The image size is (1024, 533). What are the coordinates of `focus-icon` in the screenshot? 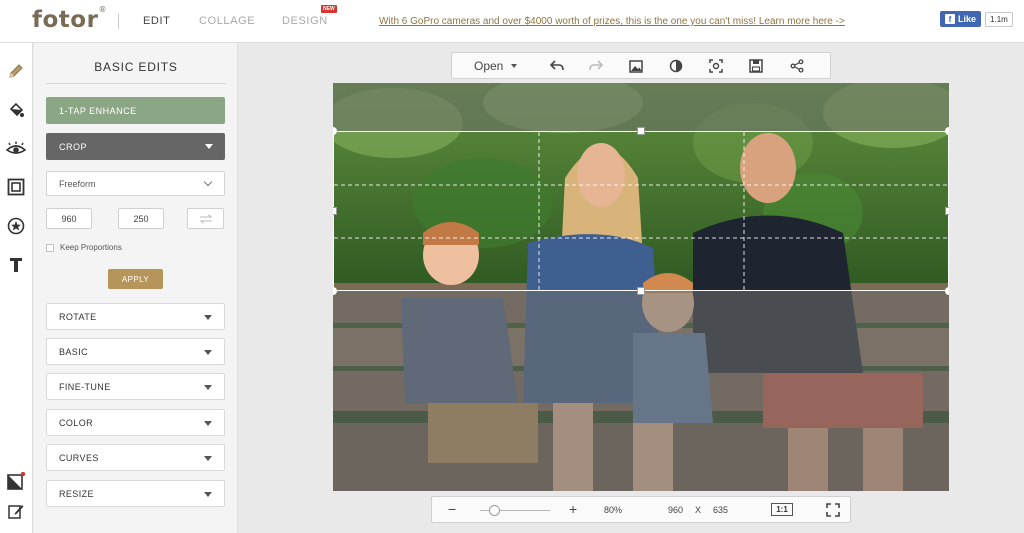 It's located at (716, 66).